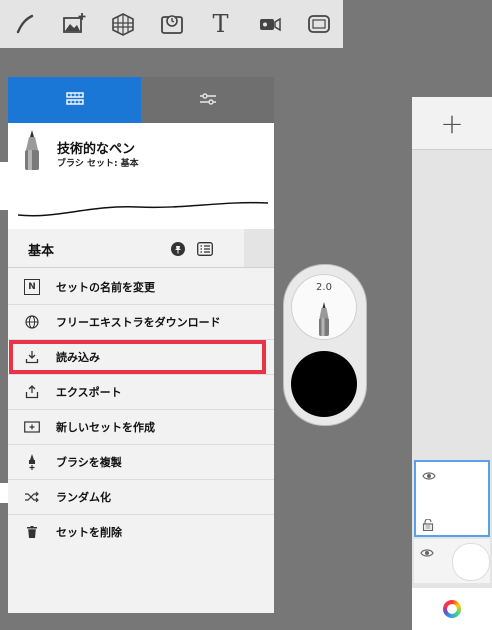  I want to click on current-brush-card: 技術的なペン ブラシ セット: 基本, so click(141, 178).